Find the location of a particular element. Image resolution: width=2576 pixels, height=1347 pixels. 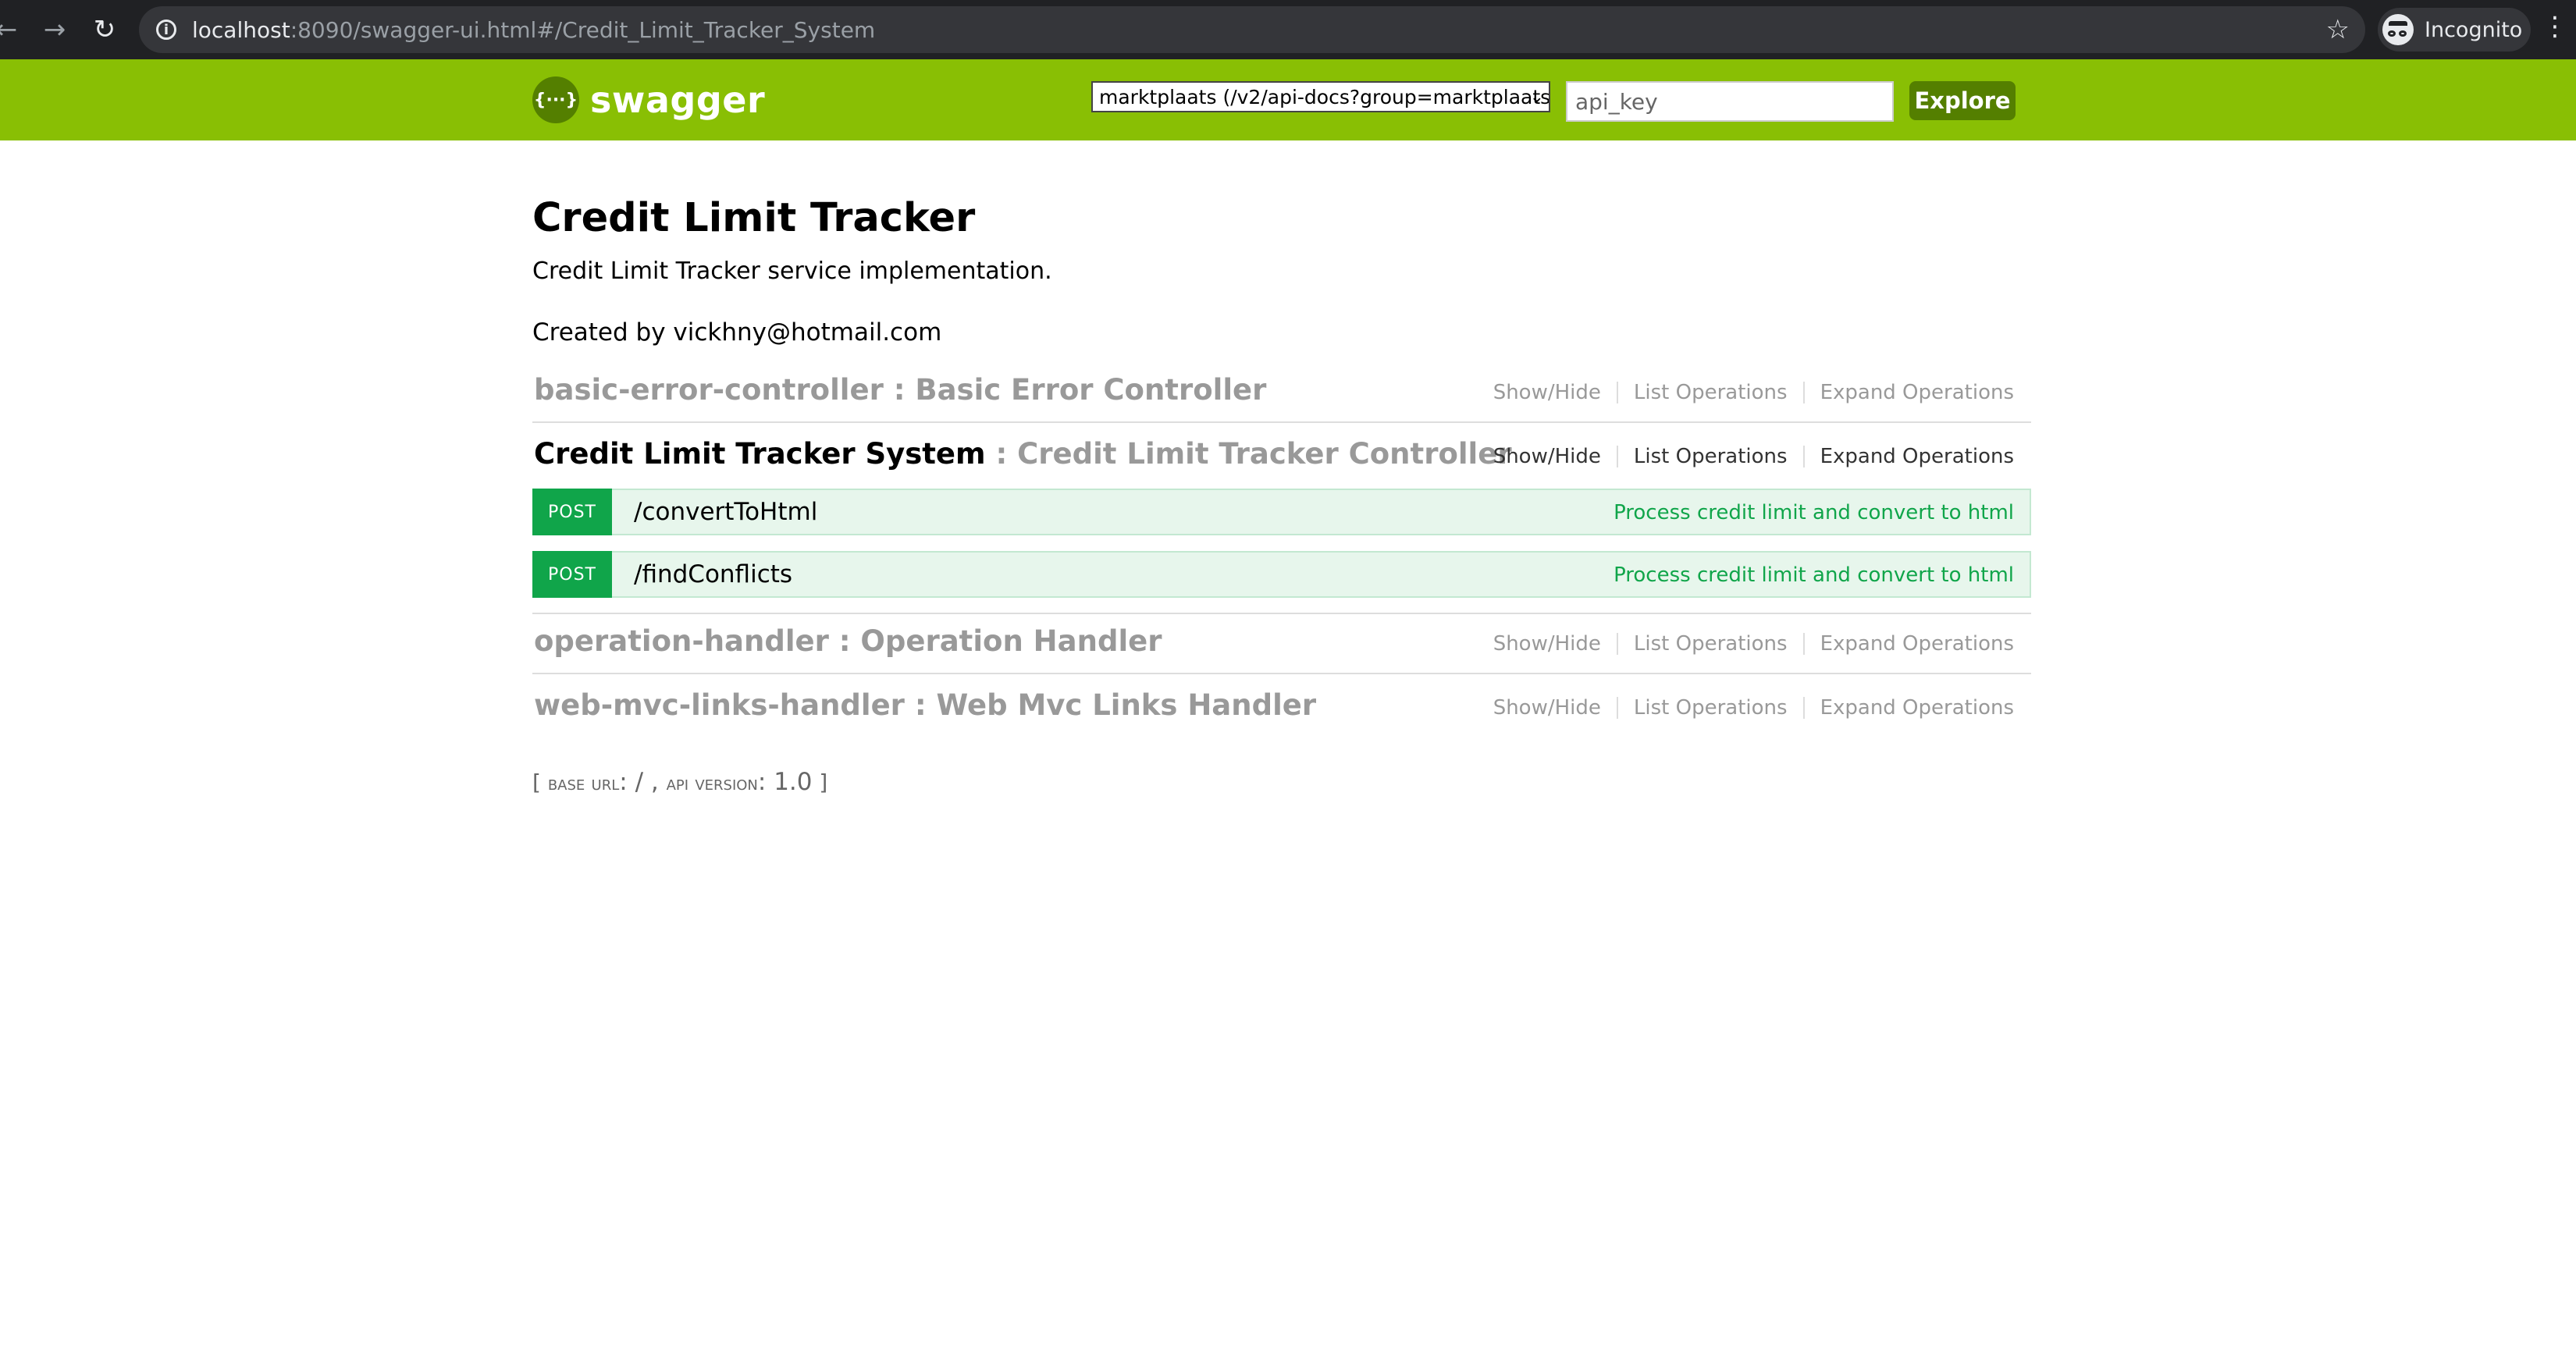

created-by: Created by vickhny@hotmail.com is located at coordinates (737, 332).